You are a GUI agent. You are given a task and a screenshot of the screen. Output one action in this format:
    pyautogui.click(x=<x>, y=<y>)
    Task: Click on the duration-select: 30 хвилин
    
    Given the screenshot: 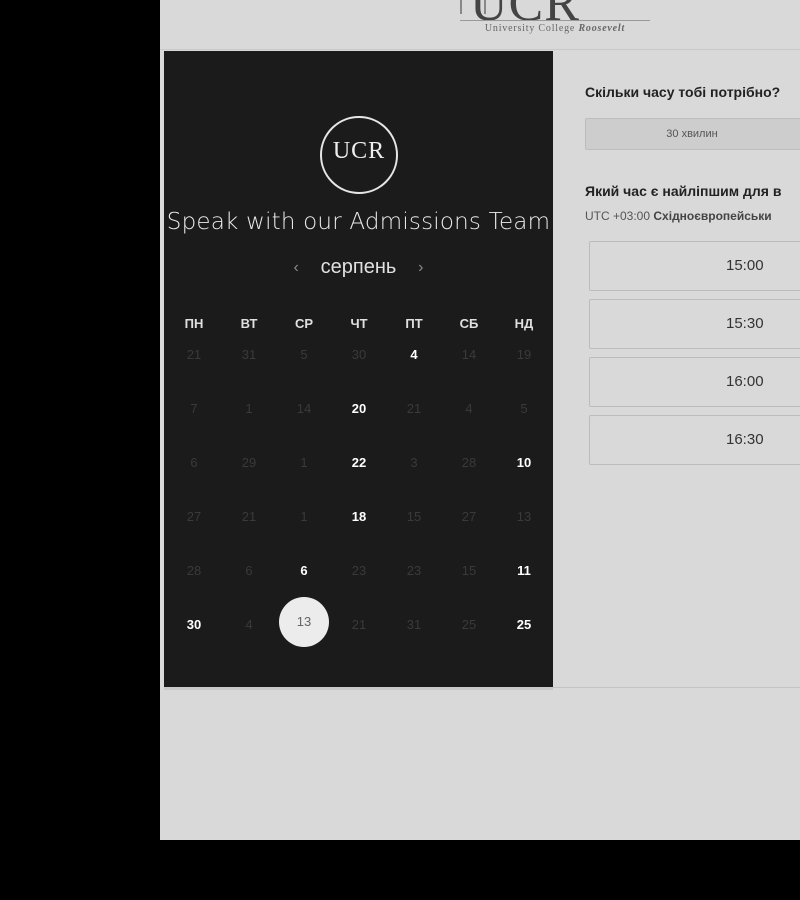 What is the action you would take?
    pyautogui.click(x=692, y=134)
    